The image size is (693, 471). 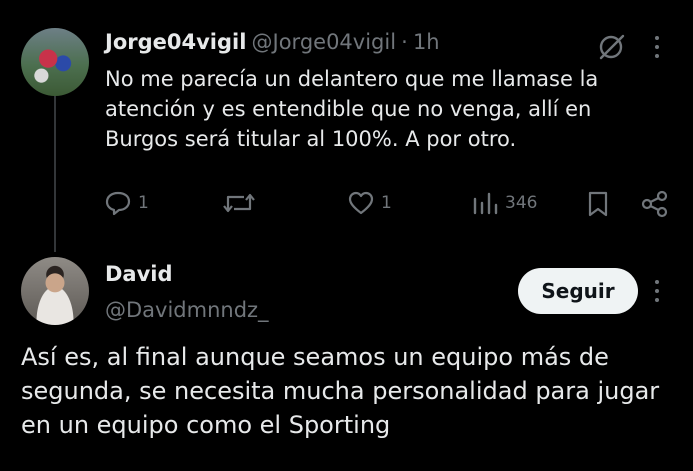 I want to click on author-handle: @Davidmnndz_, so click(x=187, y=310).